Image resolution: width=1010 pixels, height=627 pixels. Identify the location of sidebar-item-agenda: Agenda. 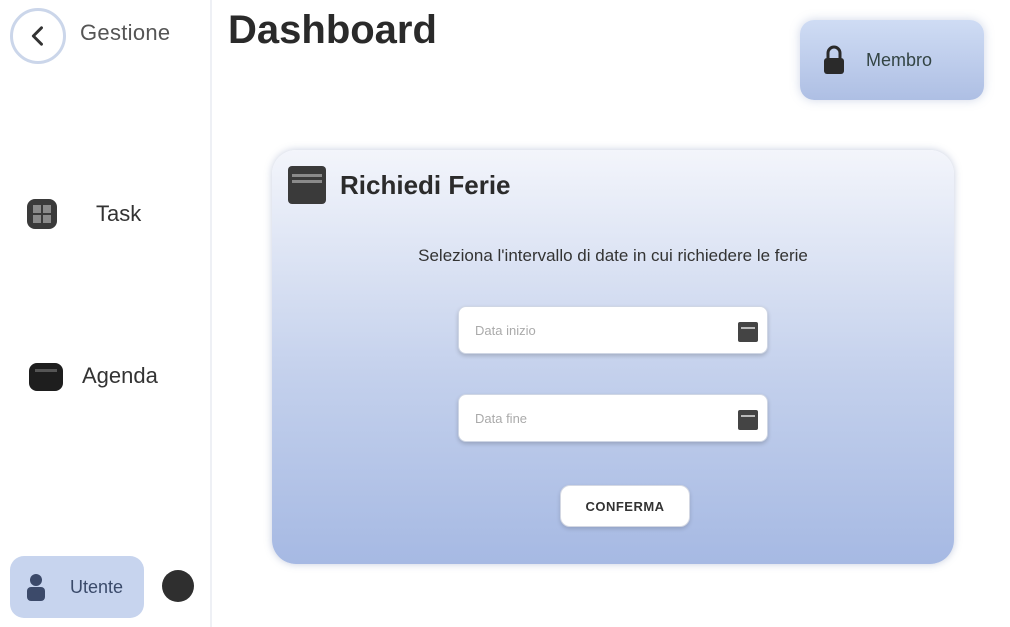
(92, 376).